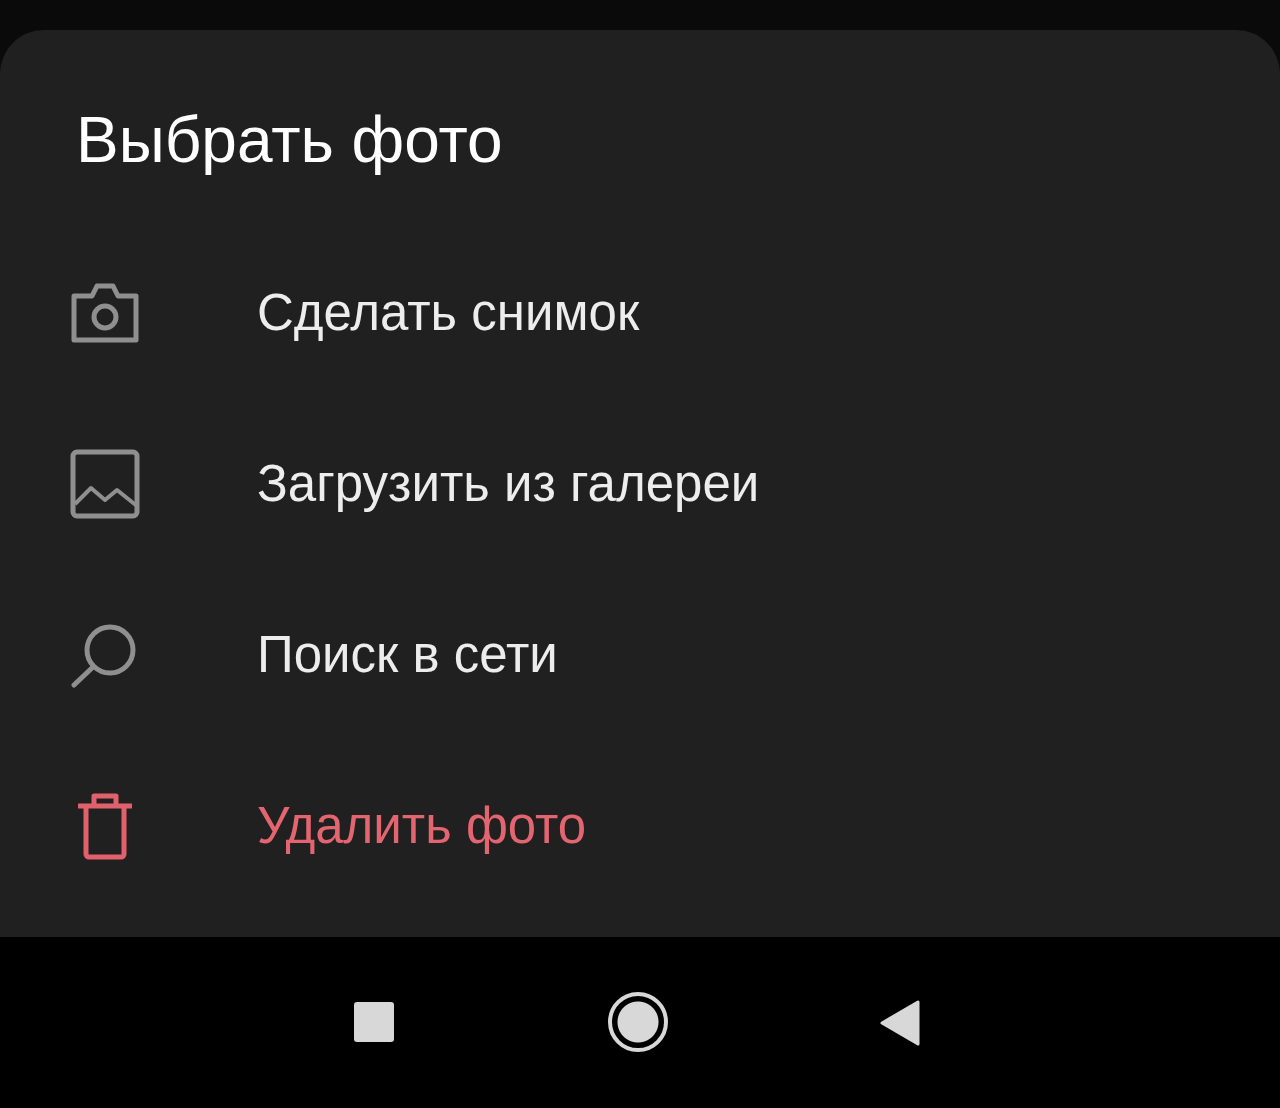  Describe the element at coordinates (105, 312) in the screenshot. I see `camera-icon` at that location.